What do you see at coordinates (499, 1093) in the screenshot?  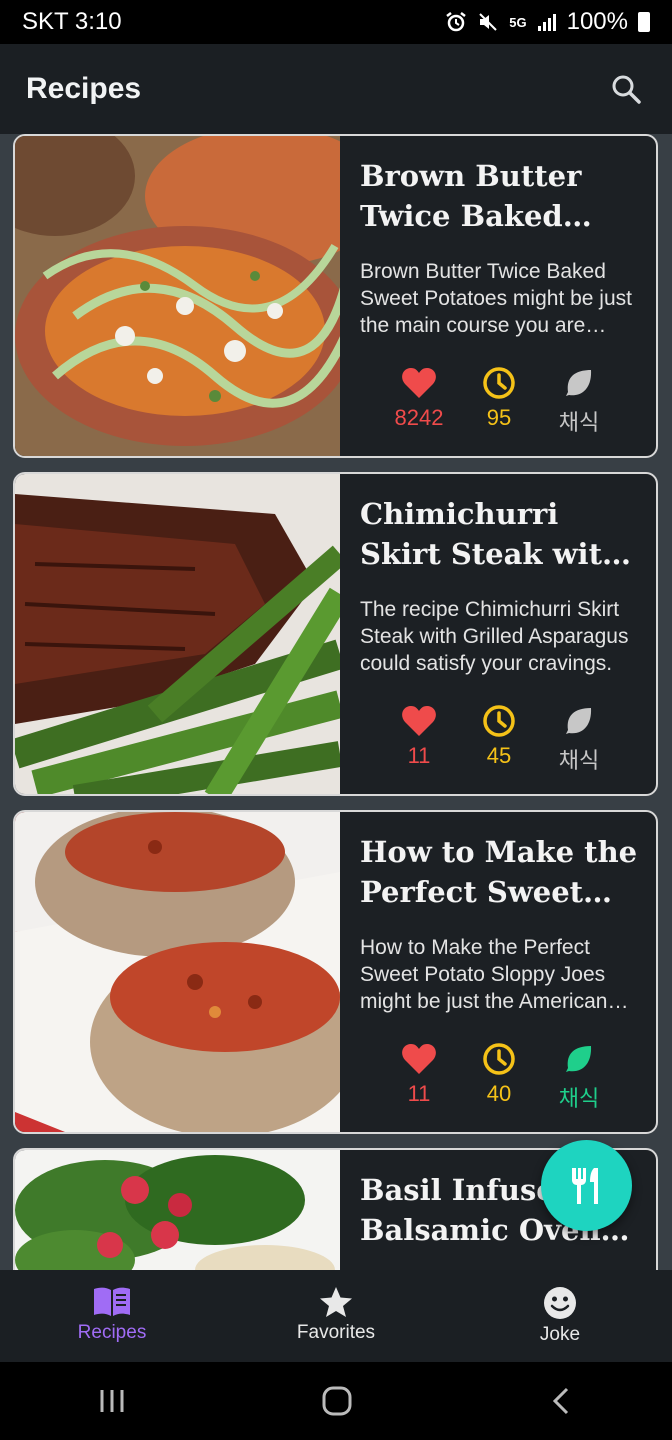 I see `cook-time-value: 40` at bounding box center [499, 1093].